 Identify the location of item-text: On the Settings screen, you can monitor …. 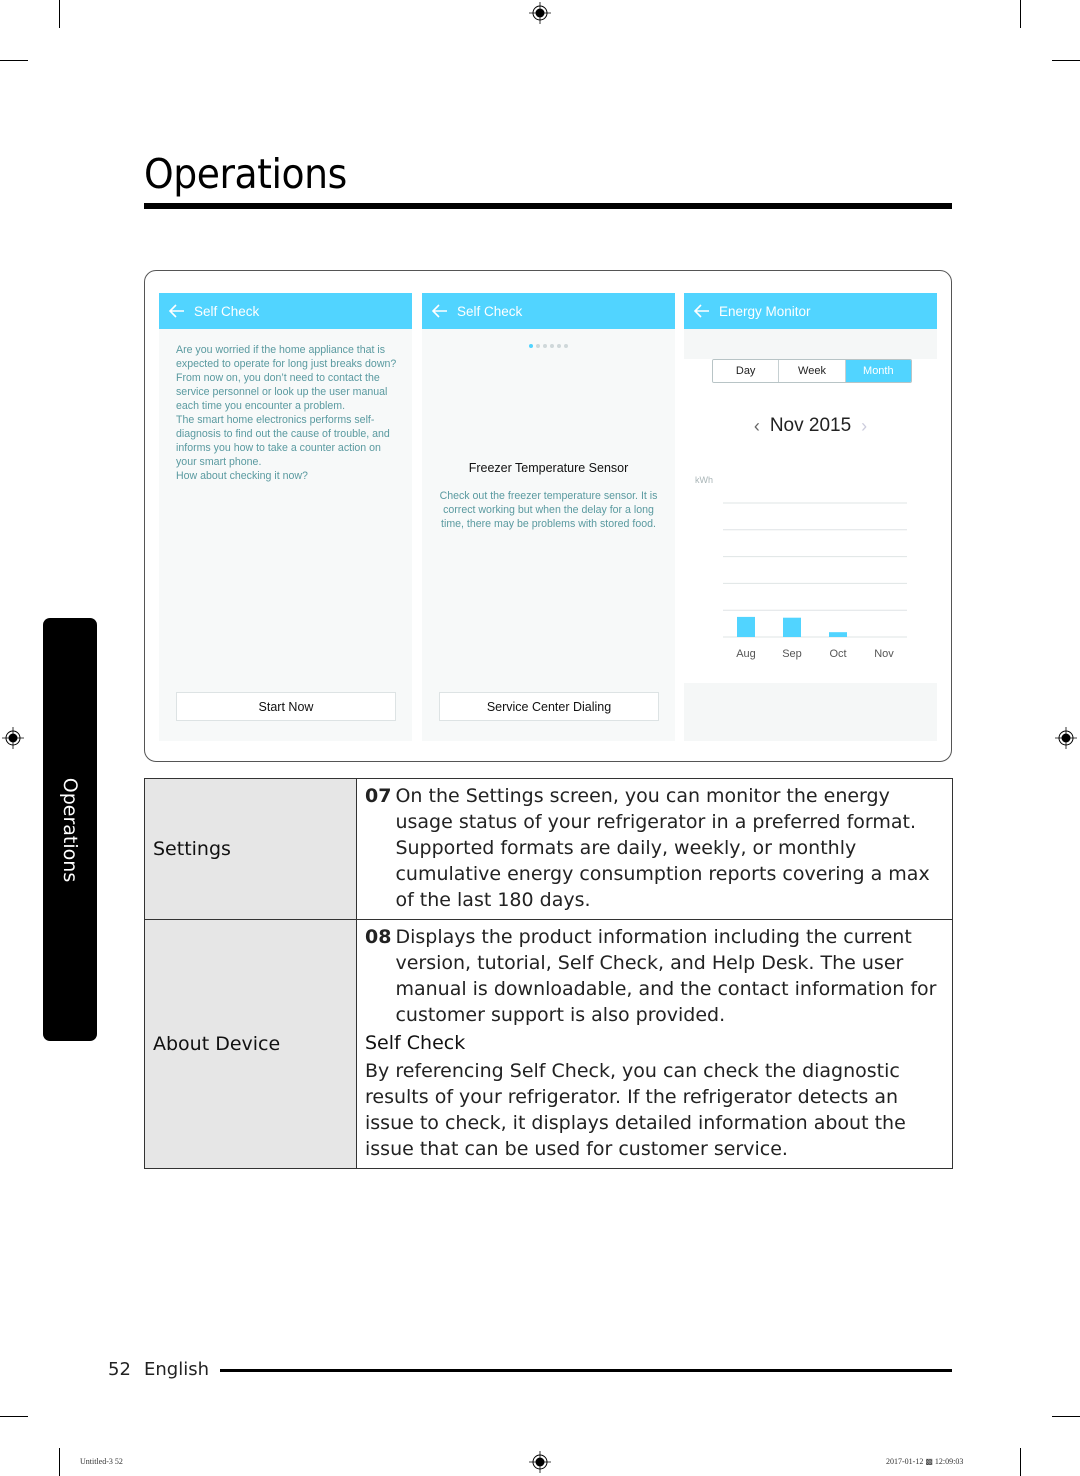
(662, 848).